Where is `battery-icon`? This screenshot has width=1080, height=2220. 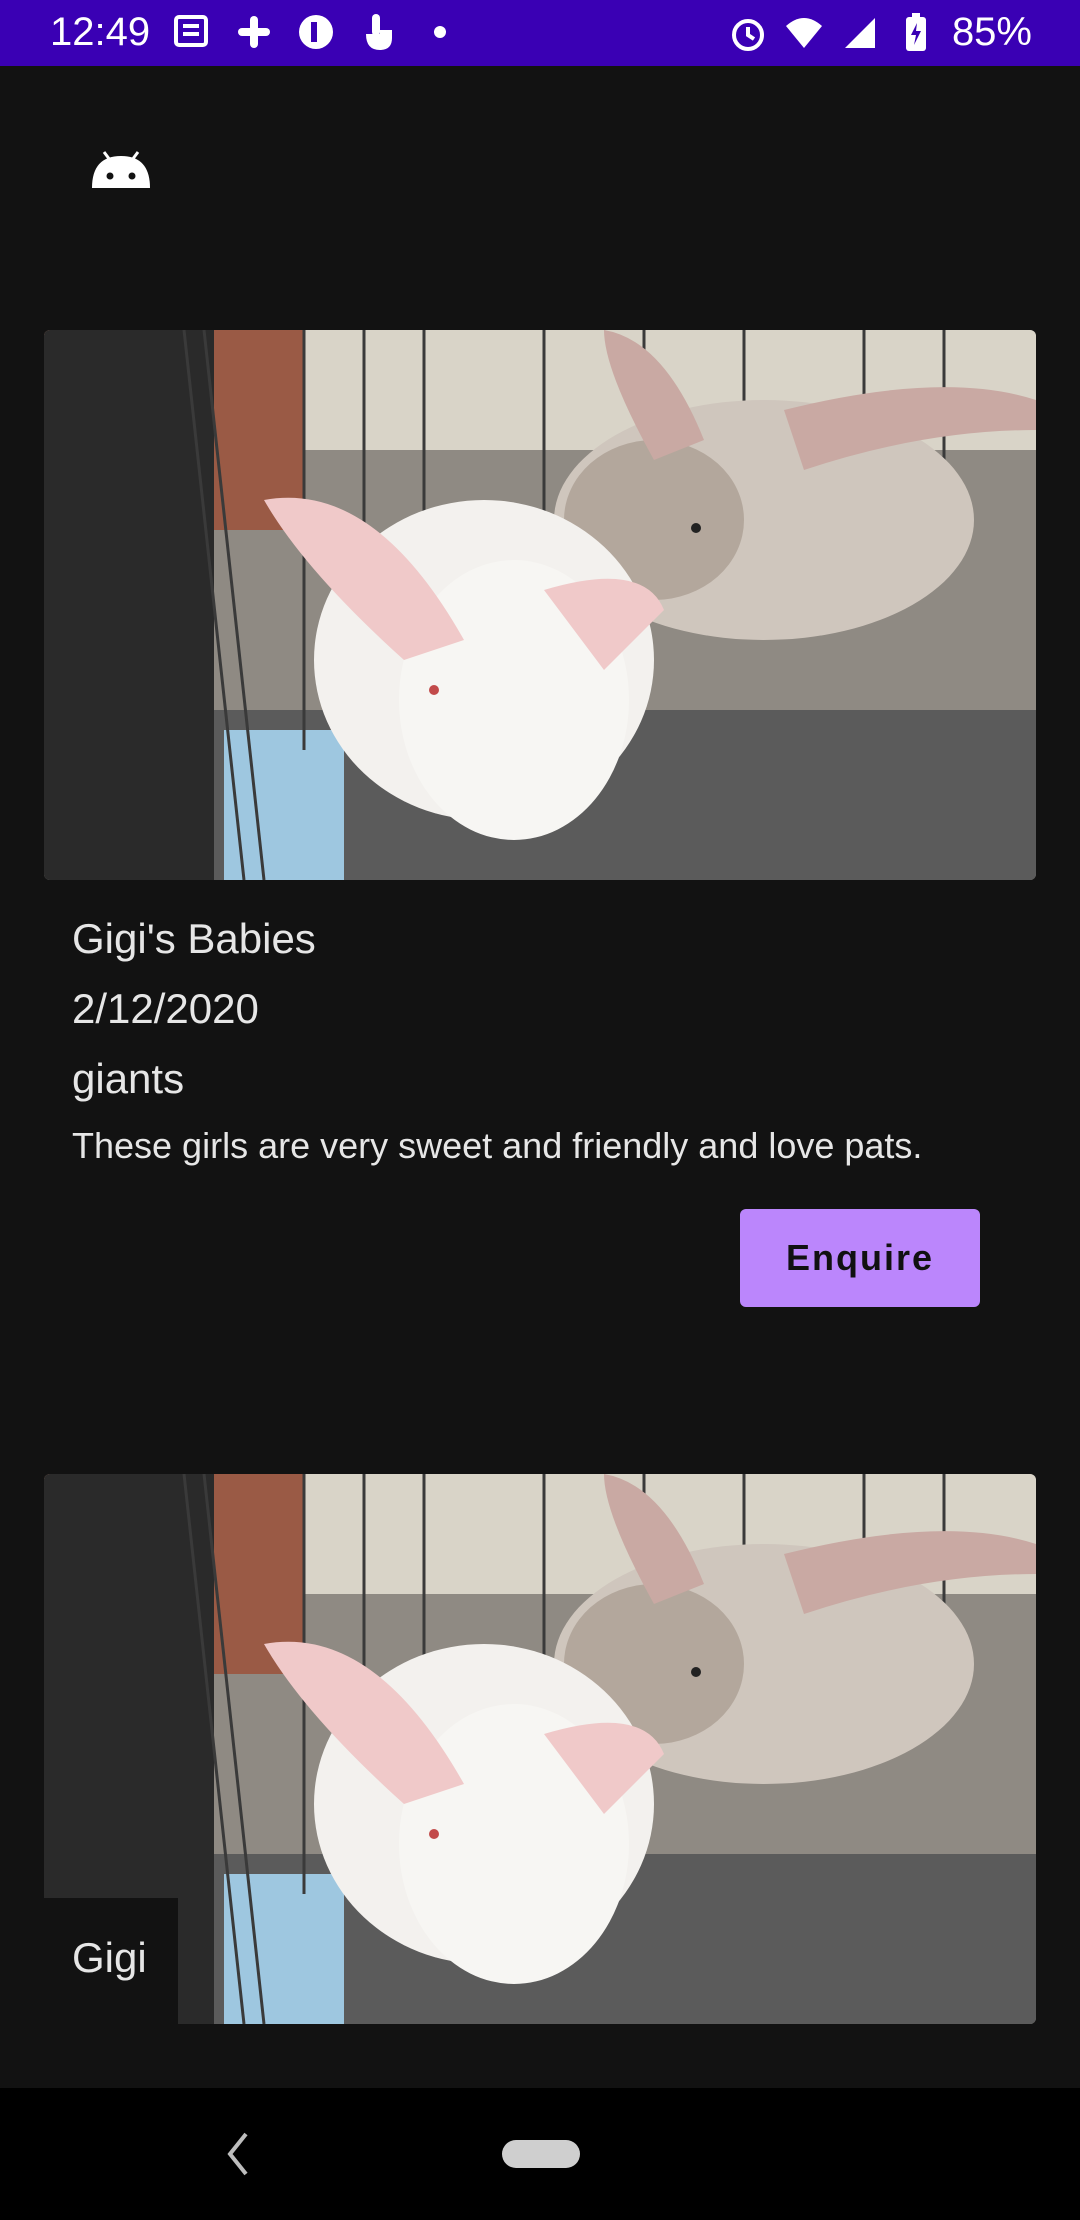
battery-icon is located at coordinates (916, 32).